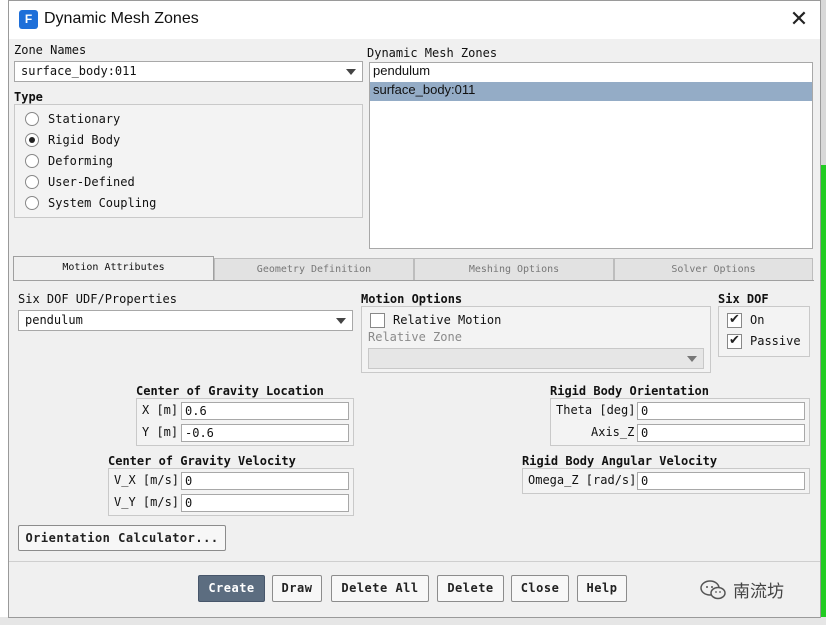 The height and width of the screenshot is (625, 826). Describe the element at coordinates (121, 18) in the screenshot. I see `window-title: Dynamic Mesh Zones` at that location.